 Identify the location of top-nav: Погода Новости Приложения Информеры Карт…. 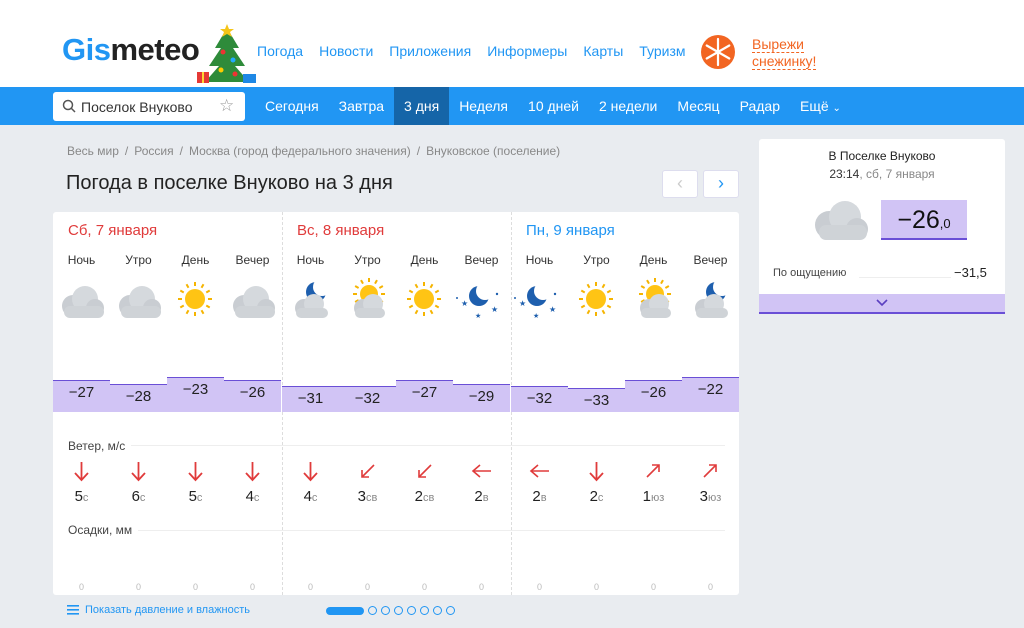
(471, 51).